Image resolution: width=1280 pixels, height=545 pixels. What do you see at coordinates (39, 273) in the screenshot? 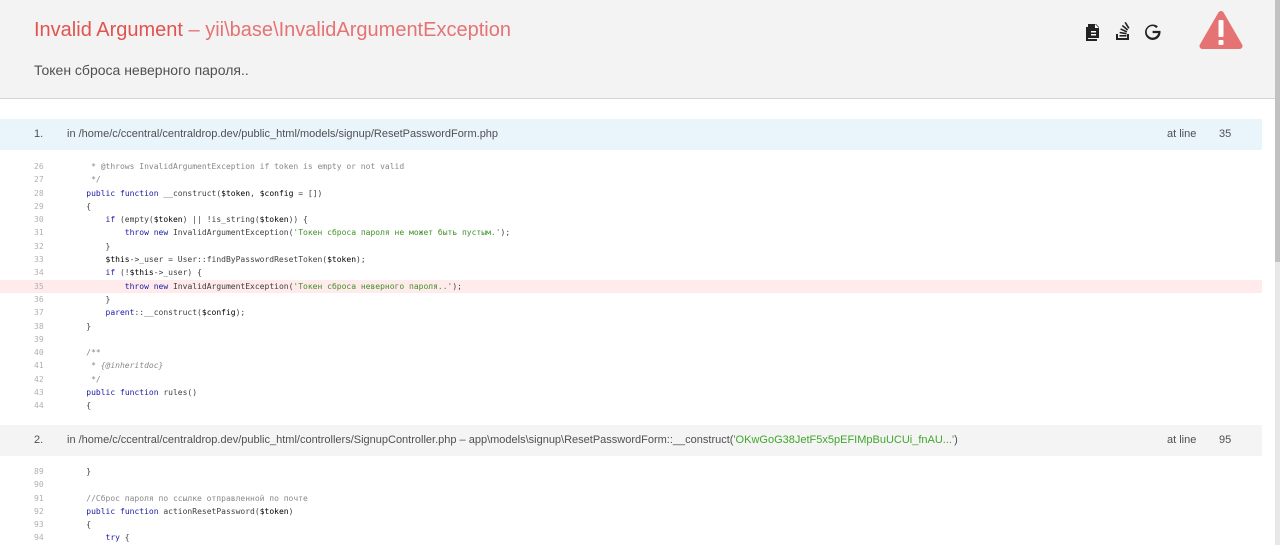
I see `code-line-number: 34` at bounding box center [39, 273].